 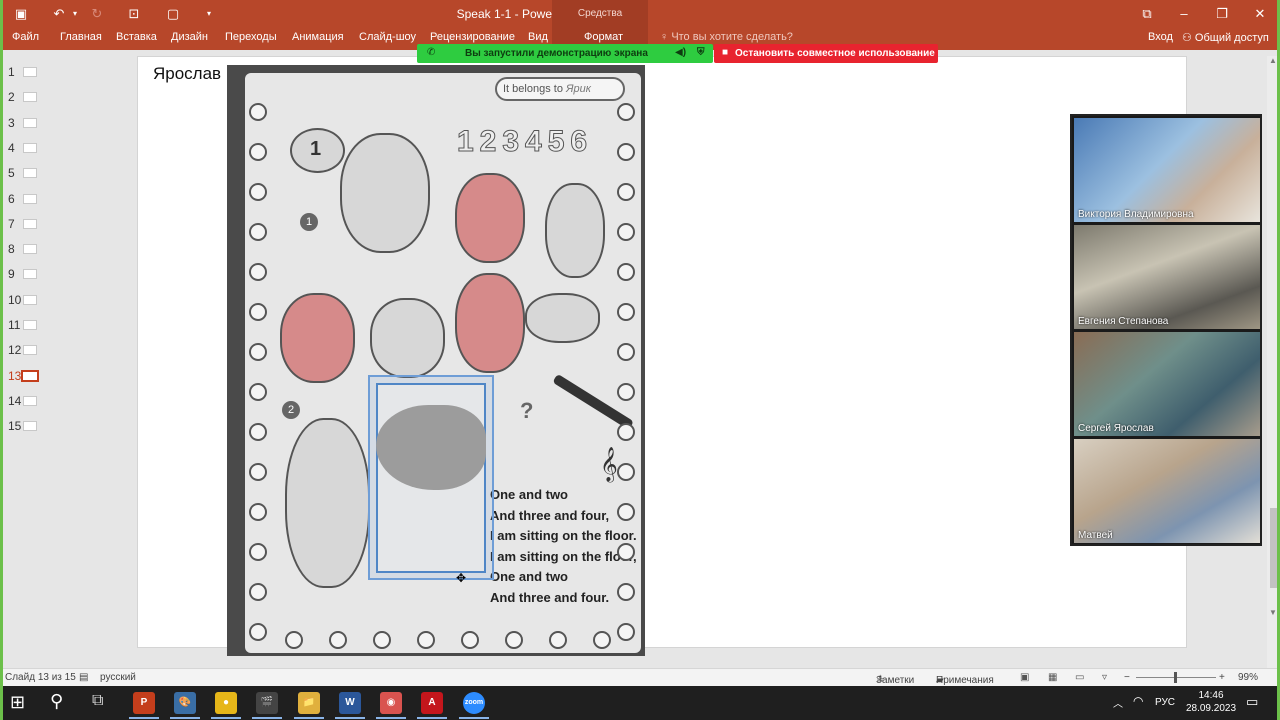 What do you see at coordinates (538, 37) in the screenshot?
I see `tab-view: Вид` at bounding box center [538, 37].